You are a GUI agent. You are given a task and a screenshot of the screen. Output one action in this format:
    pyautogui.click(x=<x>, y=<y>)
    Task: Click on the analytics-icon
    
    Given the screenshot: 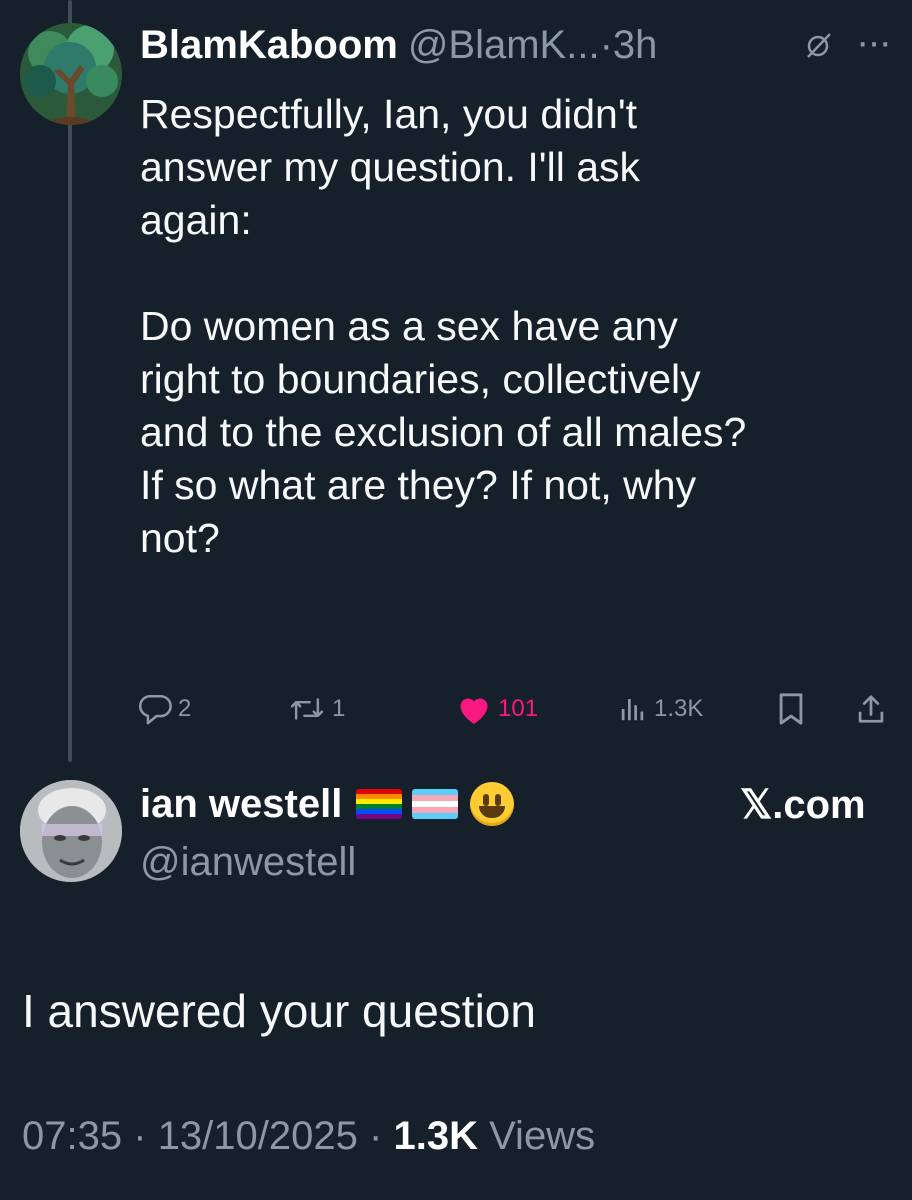 What is the action you would take?
    pyautogui.click(x=632, y=710)
    